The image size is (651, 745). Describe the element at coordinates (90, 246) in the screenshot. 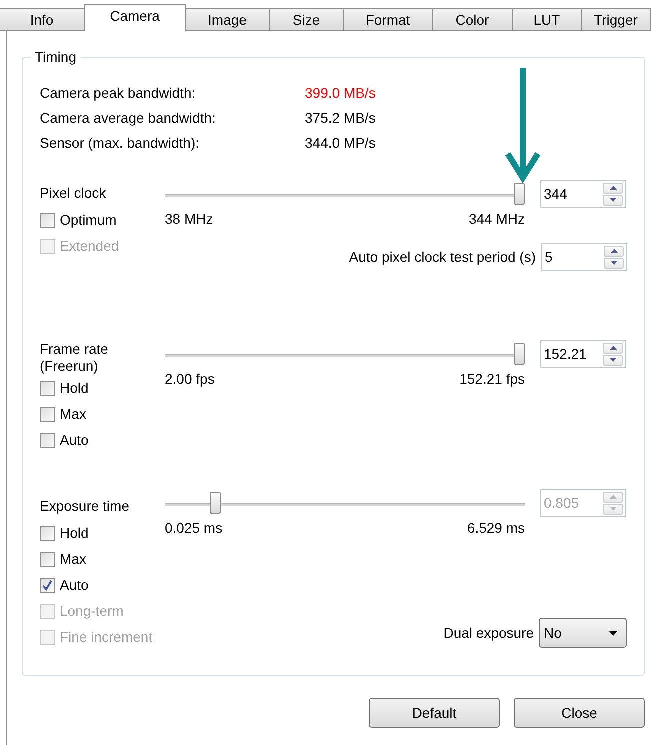

I see `checkbox-label: Extended` at that location.